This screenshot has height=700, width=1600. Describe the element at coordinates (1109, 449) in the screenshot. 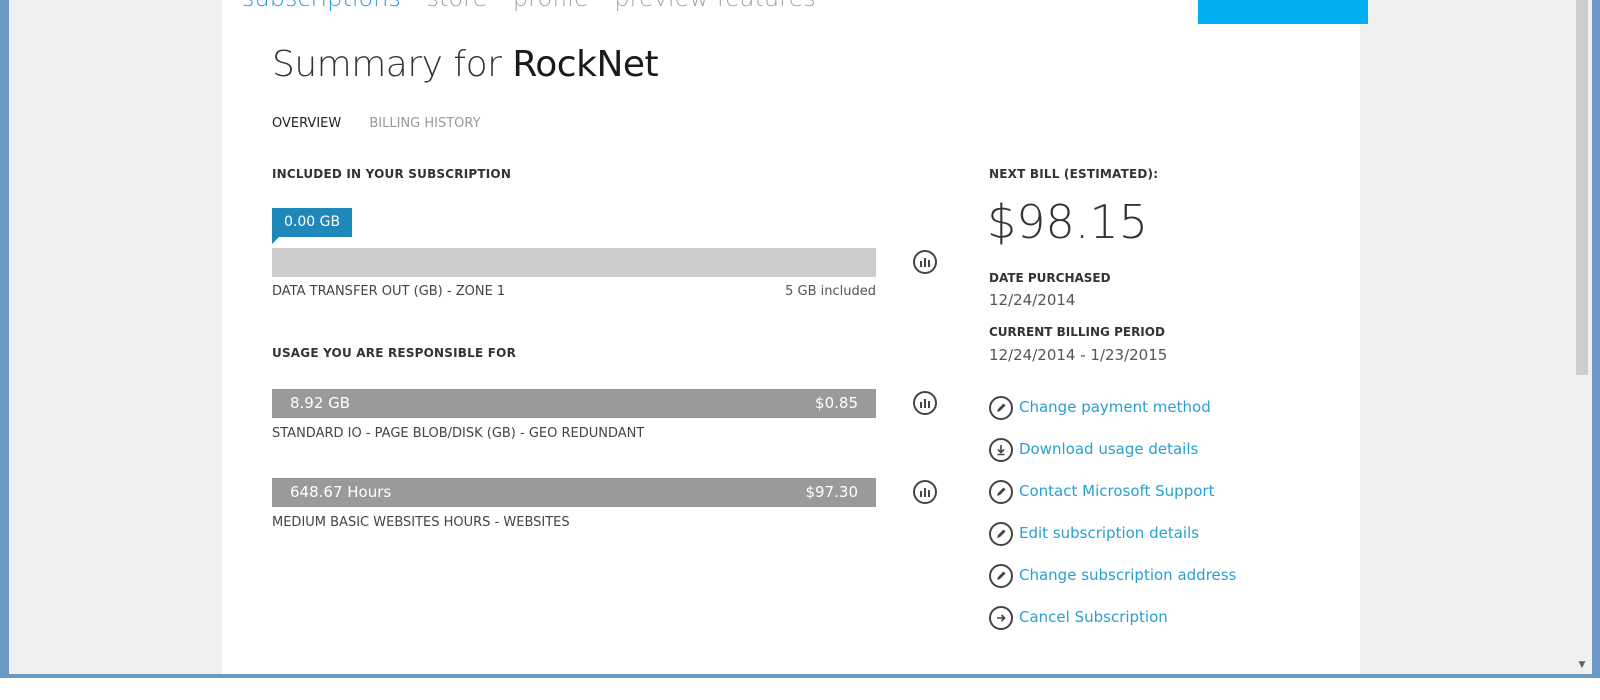

I see `action-label: Download usage details` at that location.